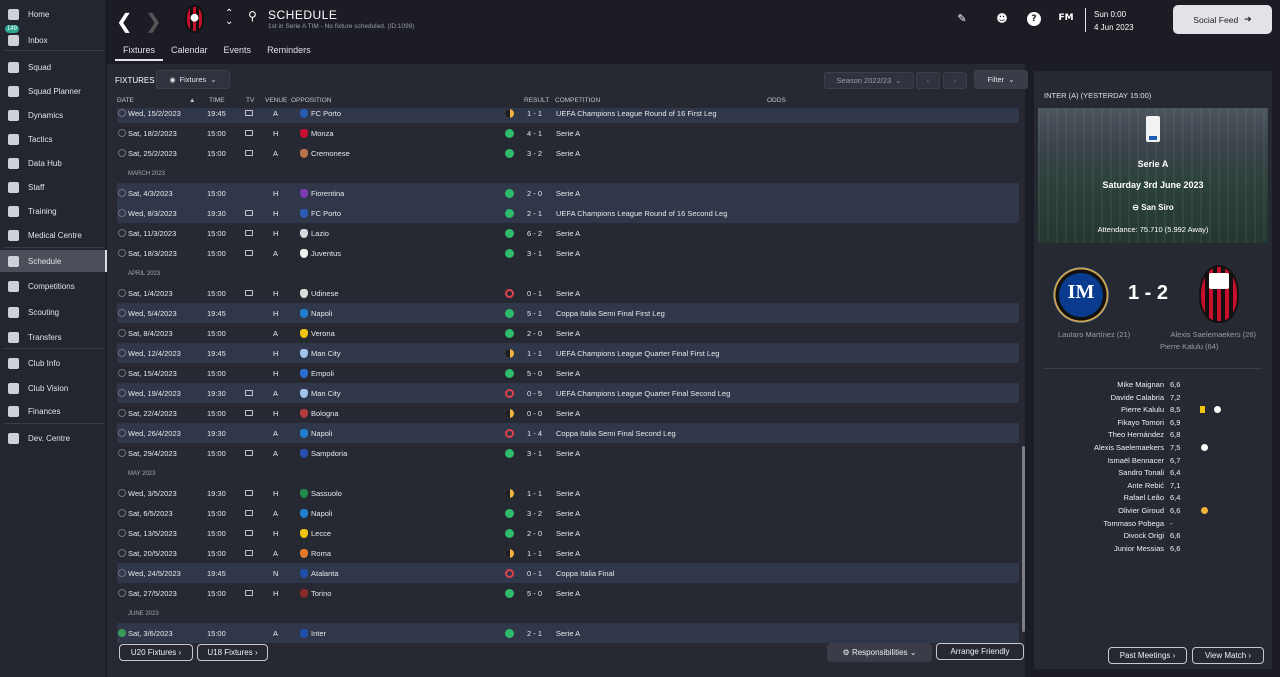 Image resolution: width=1280 pixels, height=677 pixels. I want to click on sidebar-item-dynamics: Dynamics, so click(53, 115).